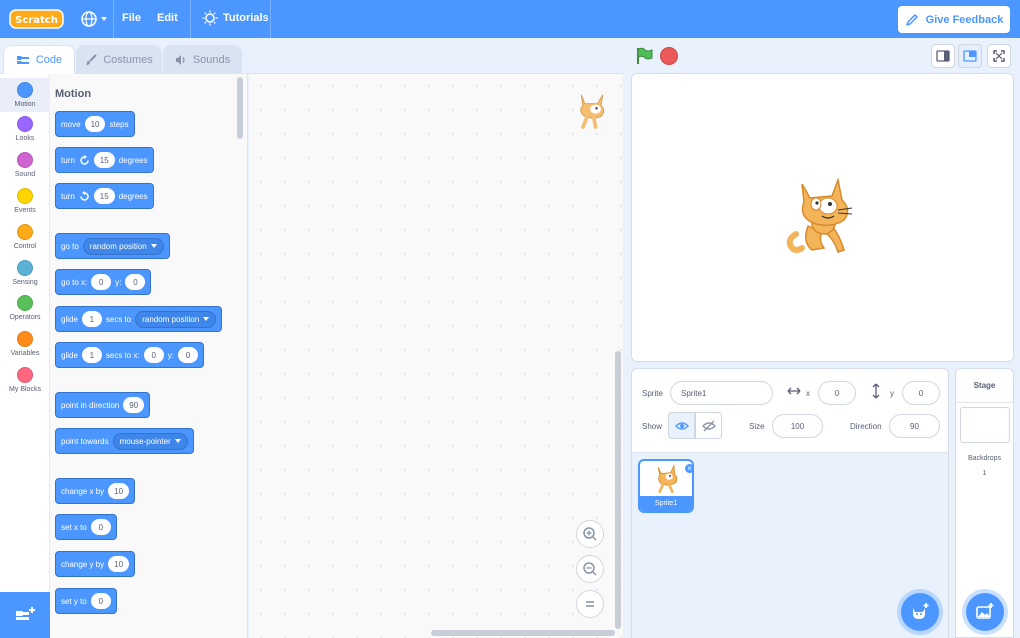 The width and height of the screenshot is (1020, 638). I want to click on palette-scrollbar, so click(240, 108).